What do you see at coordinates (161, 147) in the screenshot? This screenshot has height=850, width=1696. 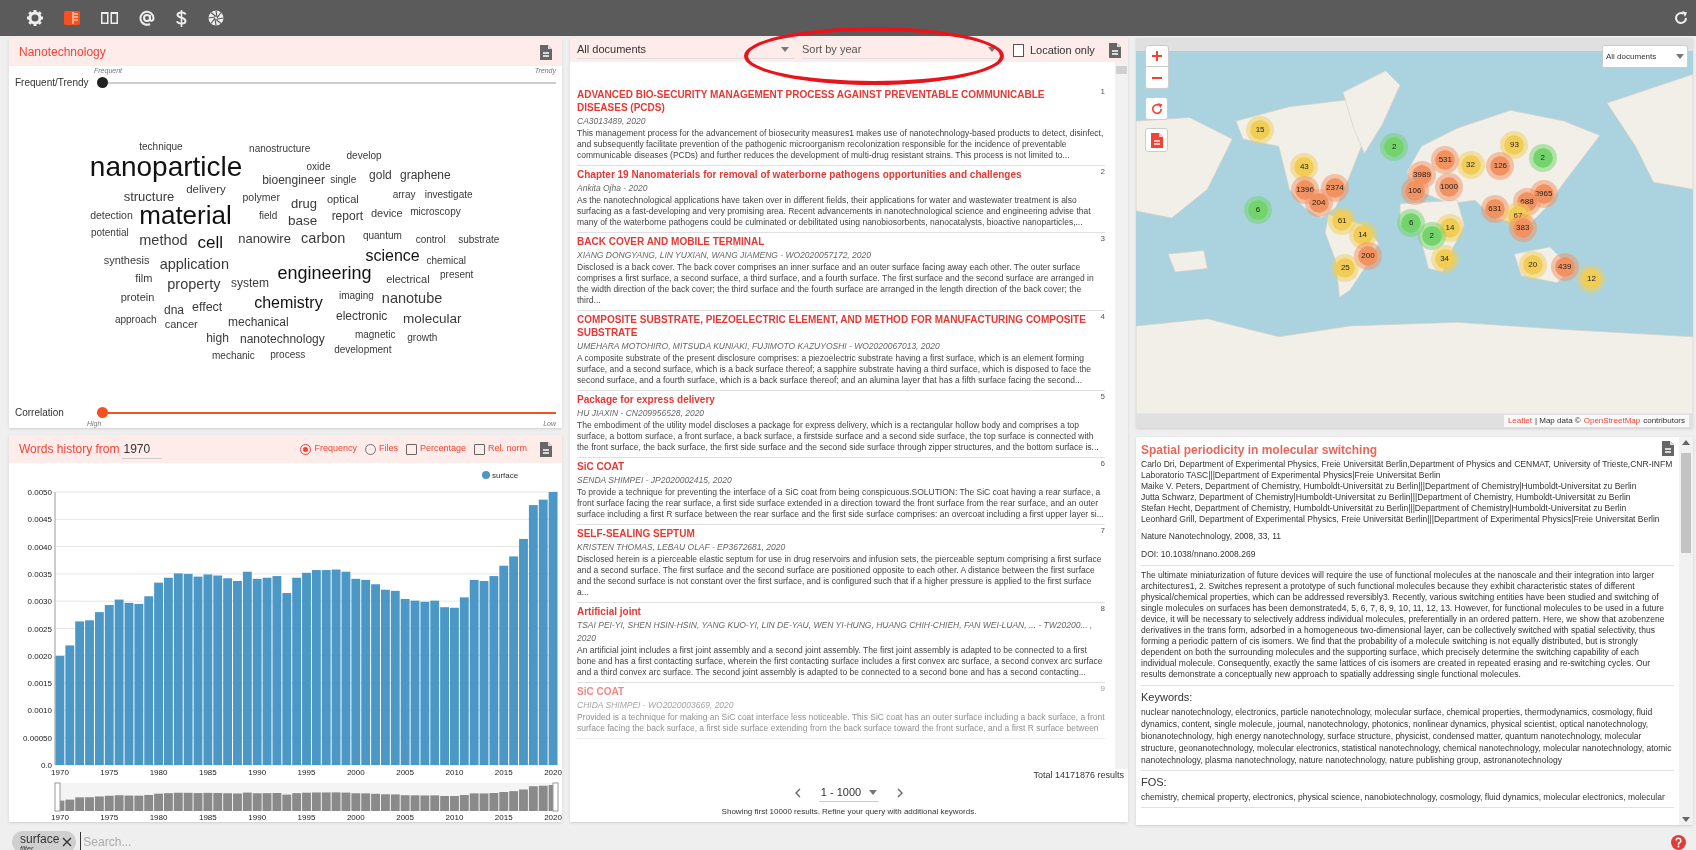 I see `cloud-word: technique` at bounding box center [161, 147].